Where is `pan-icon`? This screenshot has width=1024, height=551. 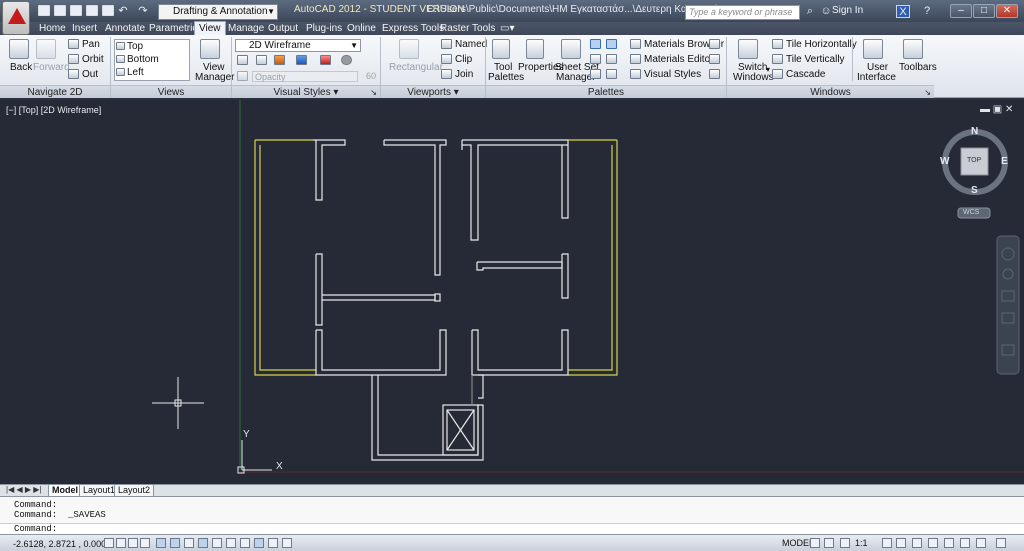
pan-icon is located at coordinates (73, 44).